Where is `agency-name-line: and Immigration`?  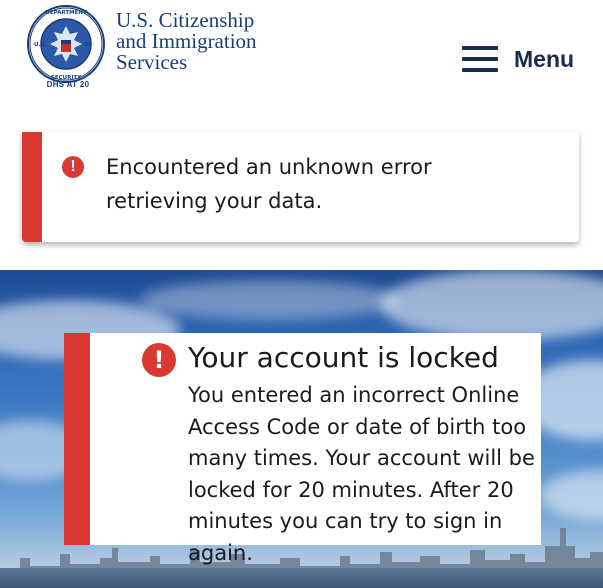 agency-name-line: and Immigration is located at coordinates (186, 41).